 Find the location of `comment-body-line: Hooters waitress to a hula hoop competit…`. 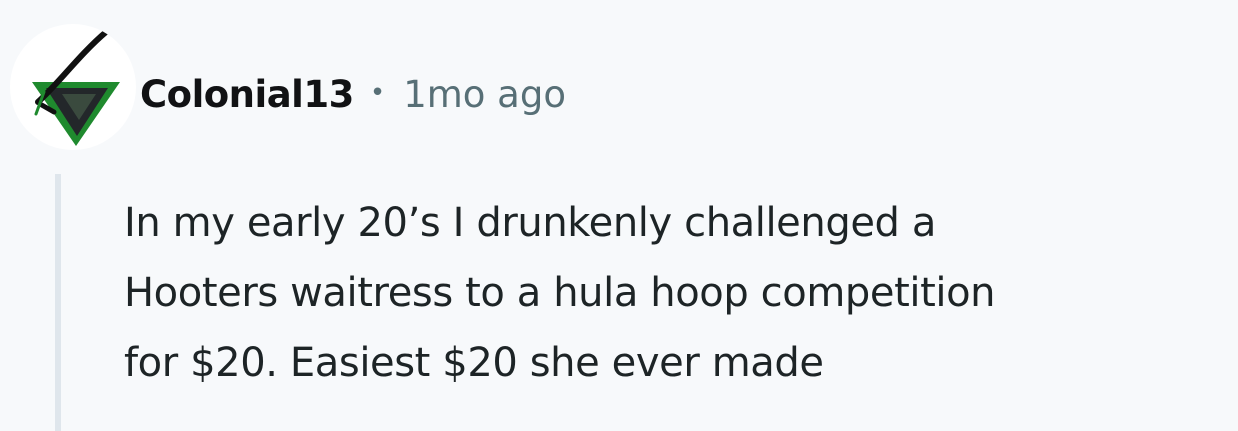

comment-body-line: Hooters waitress to a hula hoop competit… is located at coordinates (560, 293).